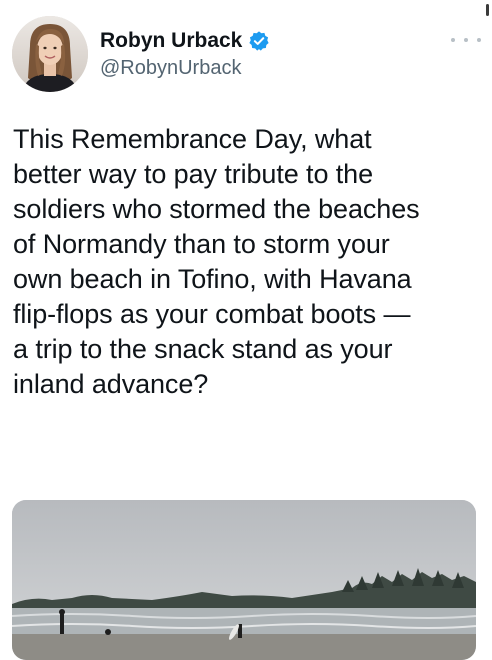 The image size is (492, 660). Describe the element at coordinates (259, 41) in the screenshot. I see `verified-badge-icon` at that location.